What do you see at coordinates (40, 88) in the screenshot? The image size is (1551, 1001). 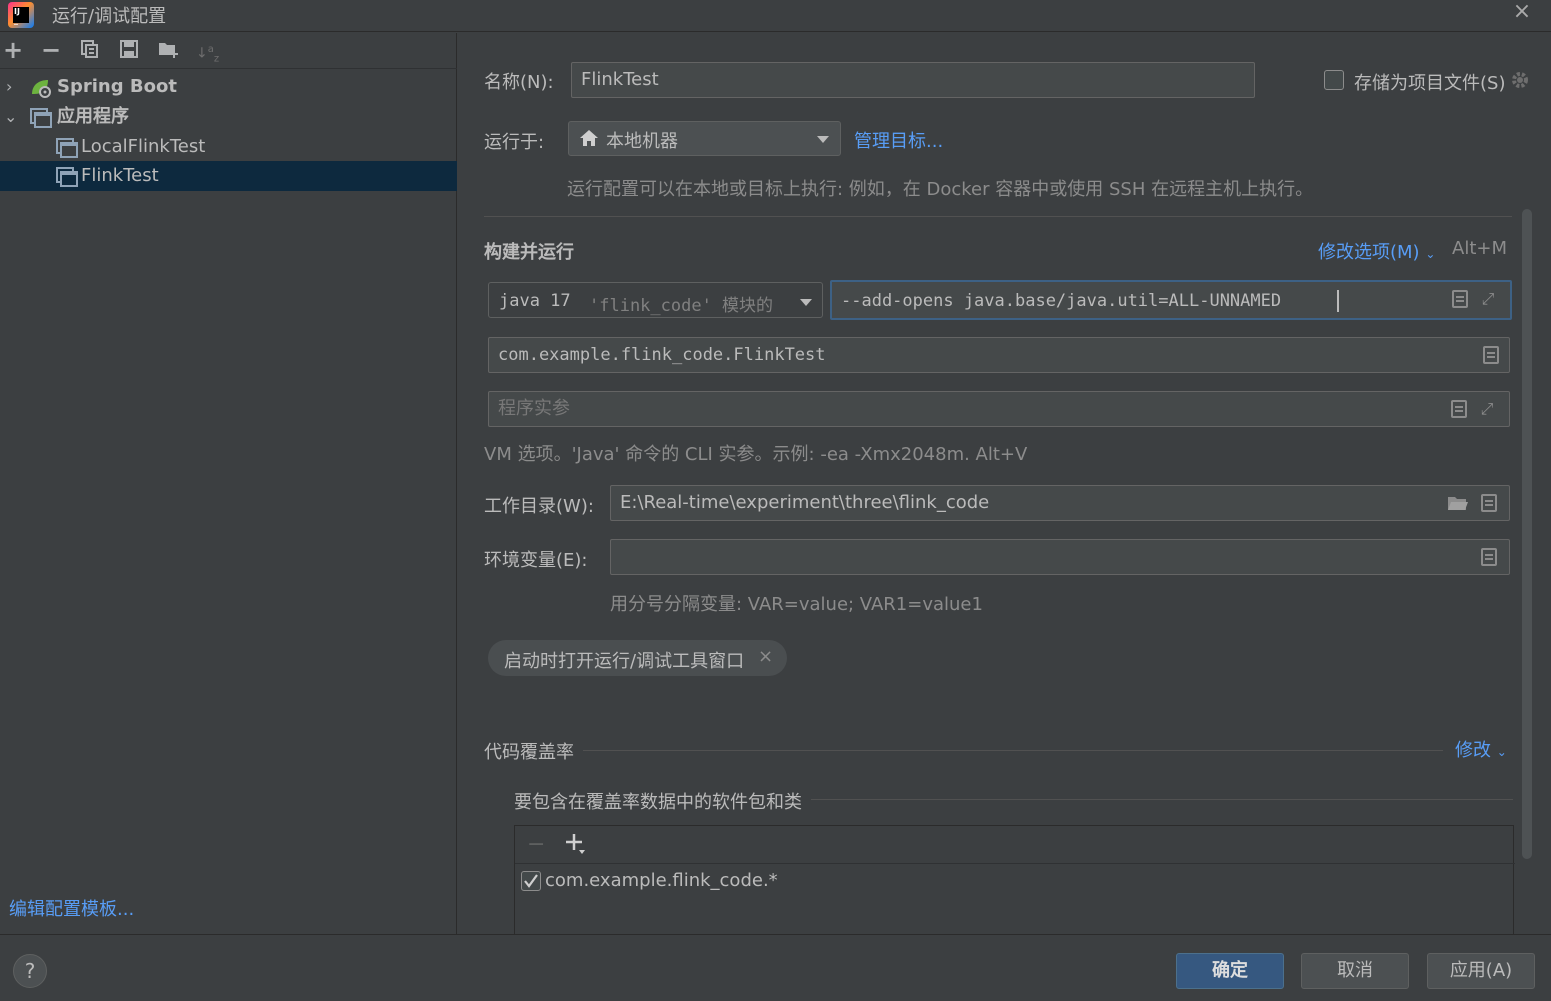 I see `spring-boot-icon` at bounding box center [40, 88].